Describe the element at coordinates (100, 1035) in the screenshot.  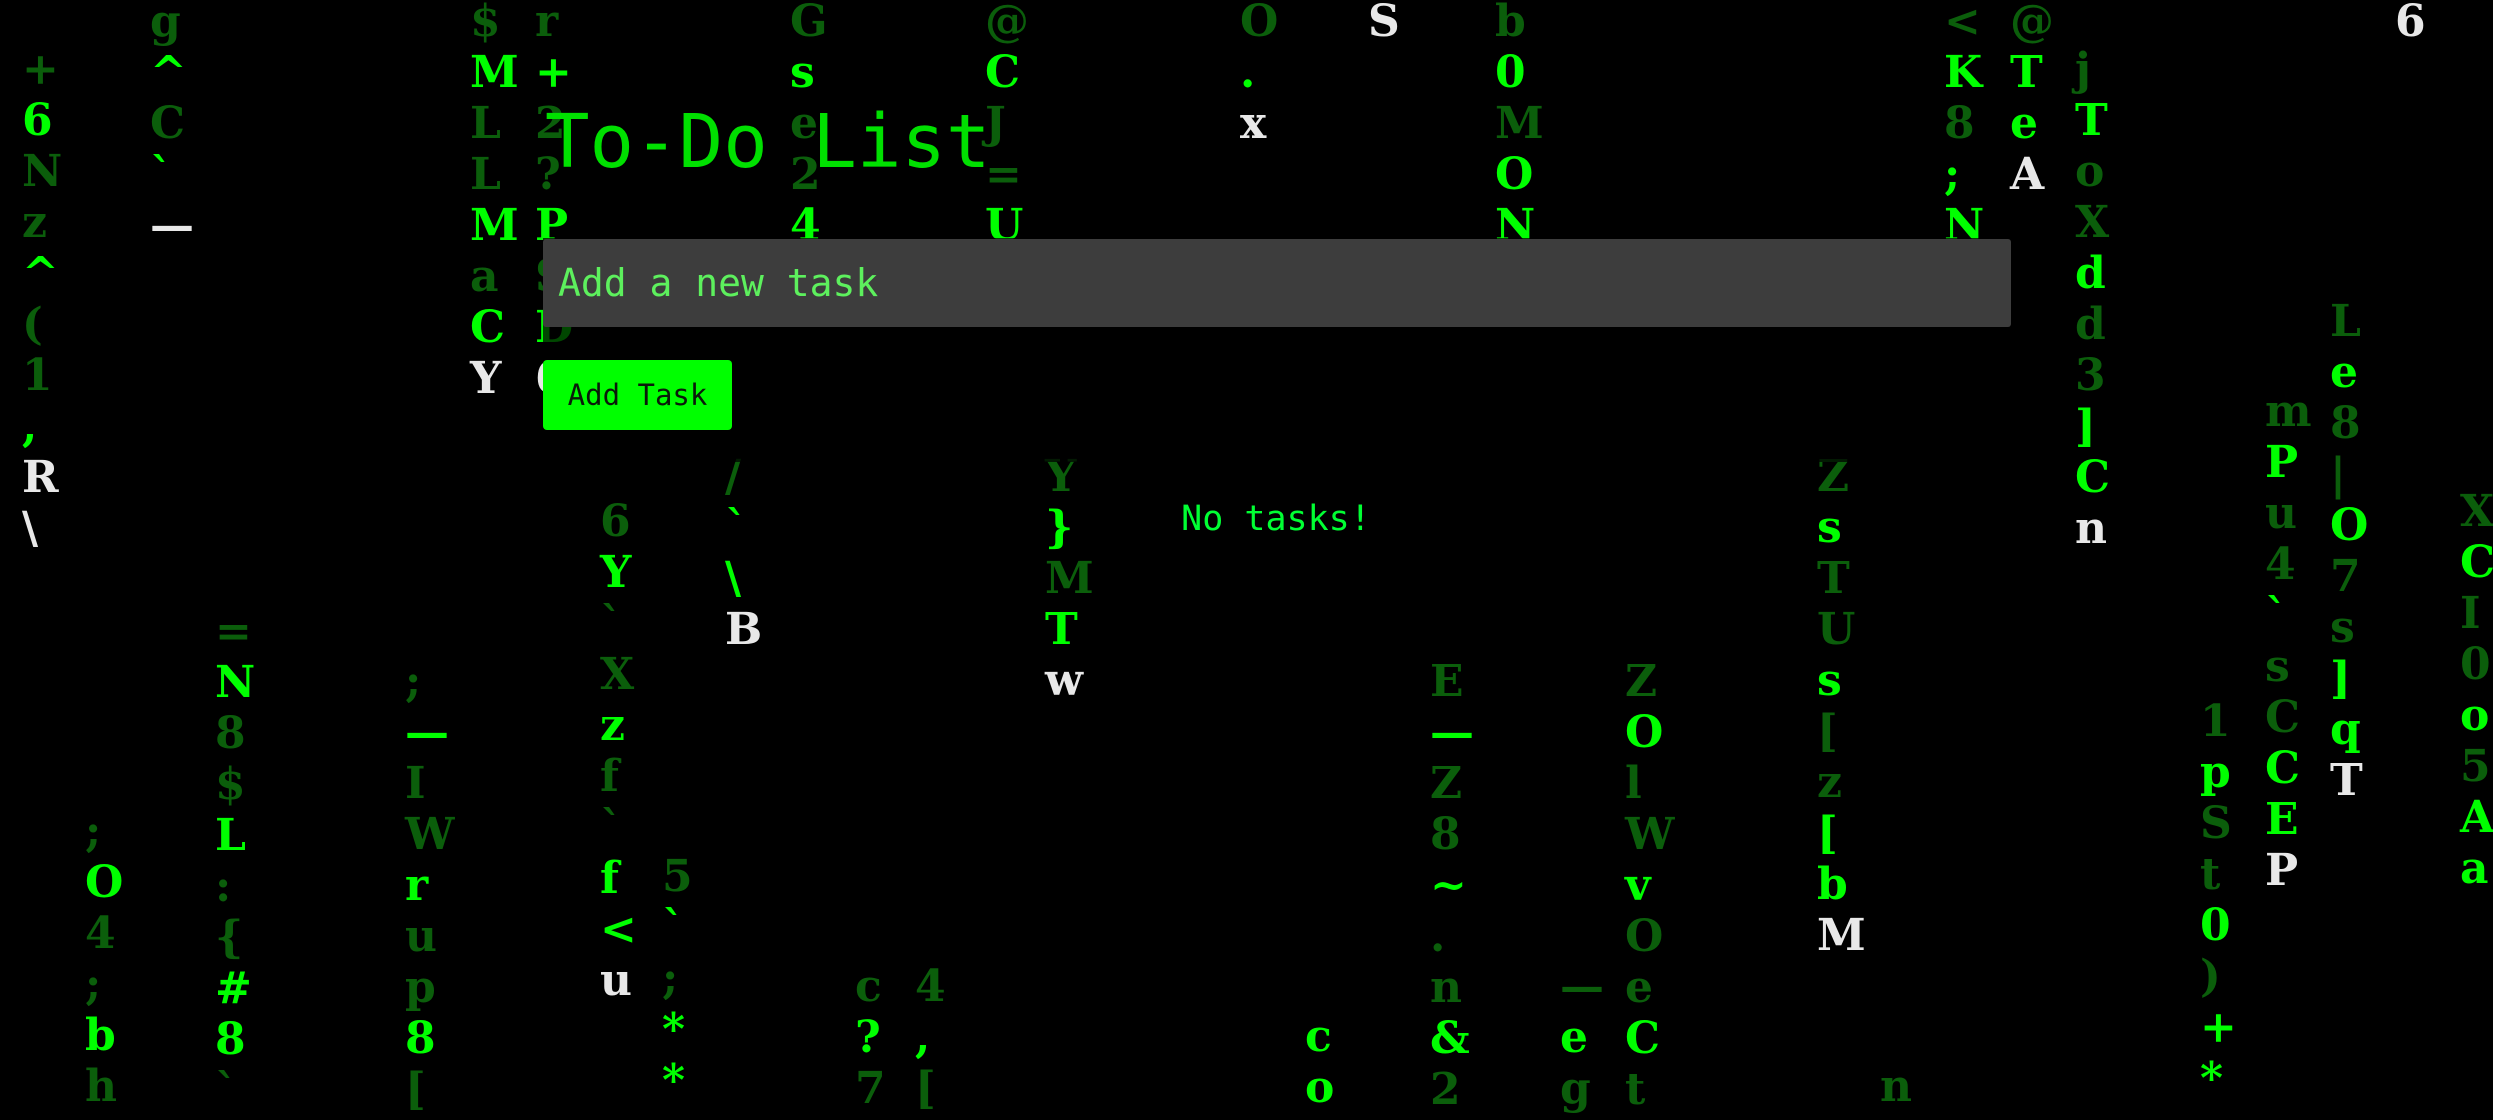
I see `matrix-glyph: b` at that location.